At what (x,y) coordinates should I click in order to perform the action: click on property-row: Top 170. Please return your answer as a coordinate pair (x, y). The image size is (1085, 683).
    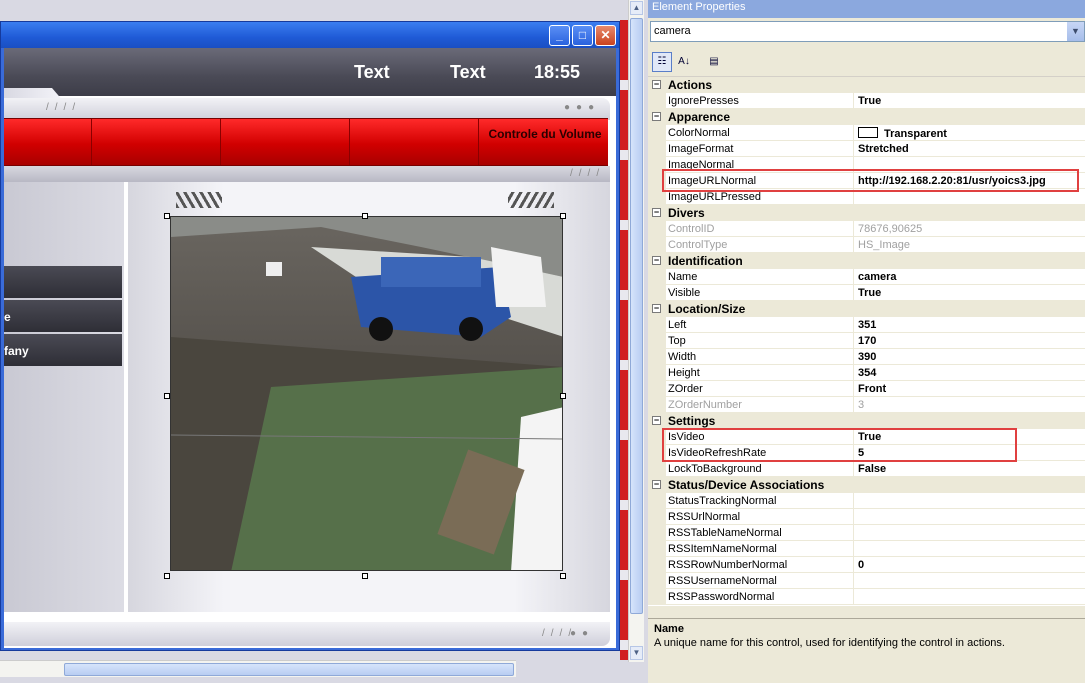
    Looking at the image, I should click on (866, 341).